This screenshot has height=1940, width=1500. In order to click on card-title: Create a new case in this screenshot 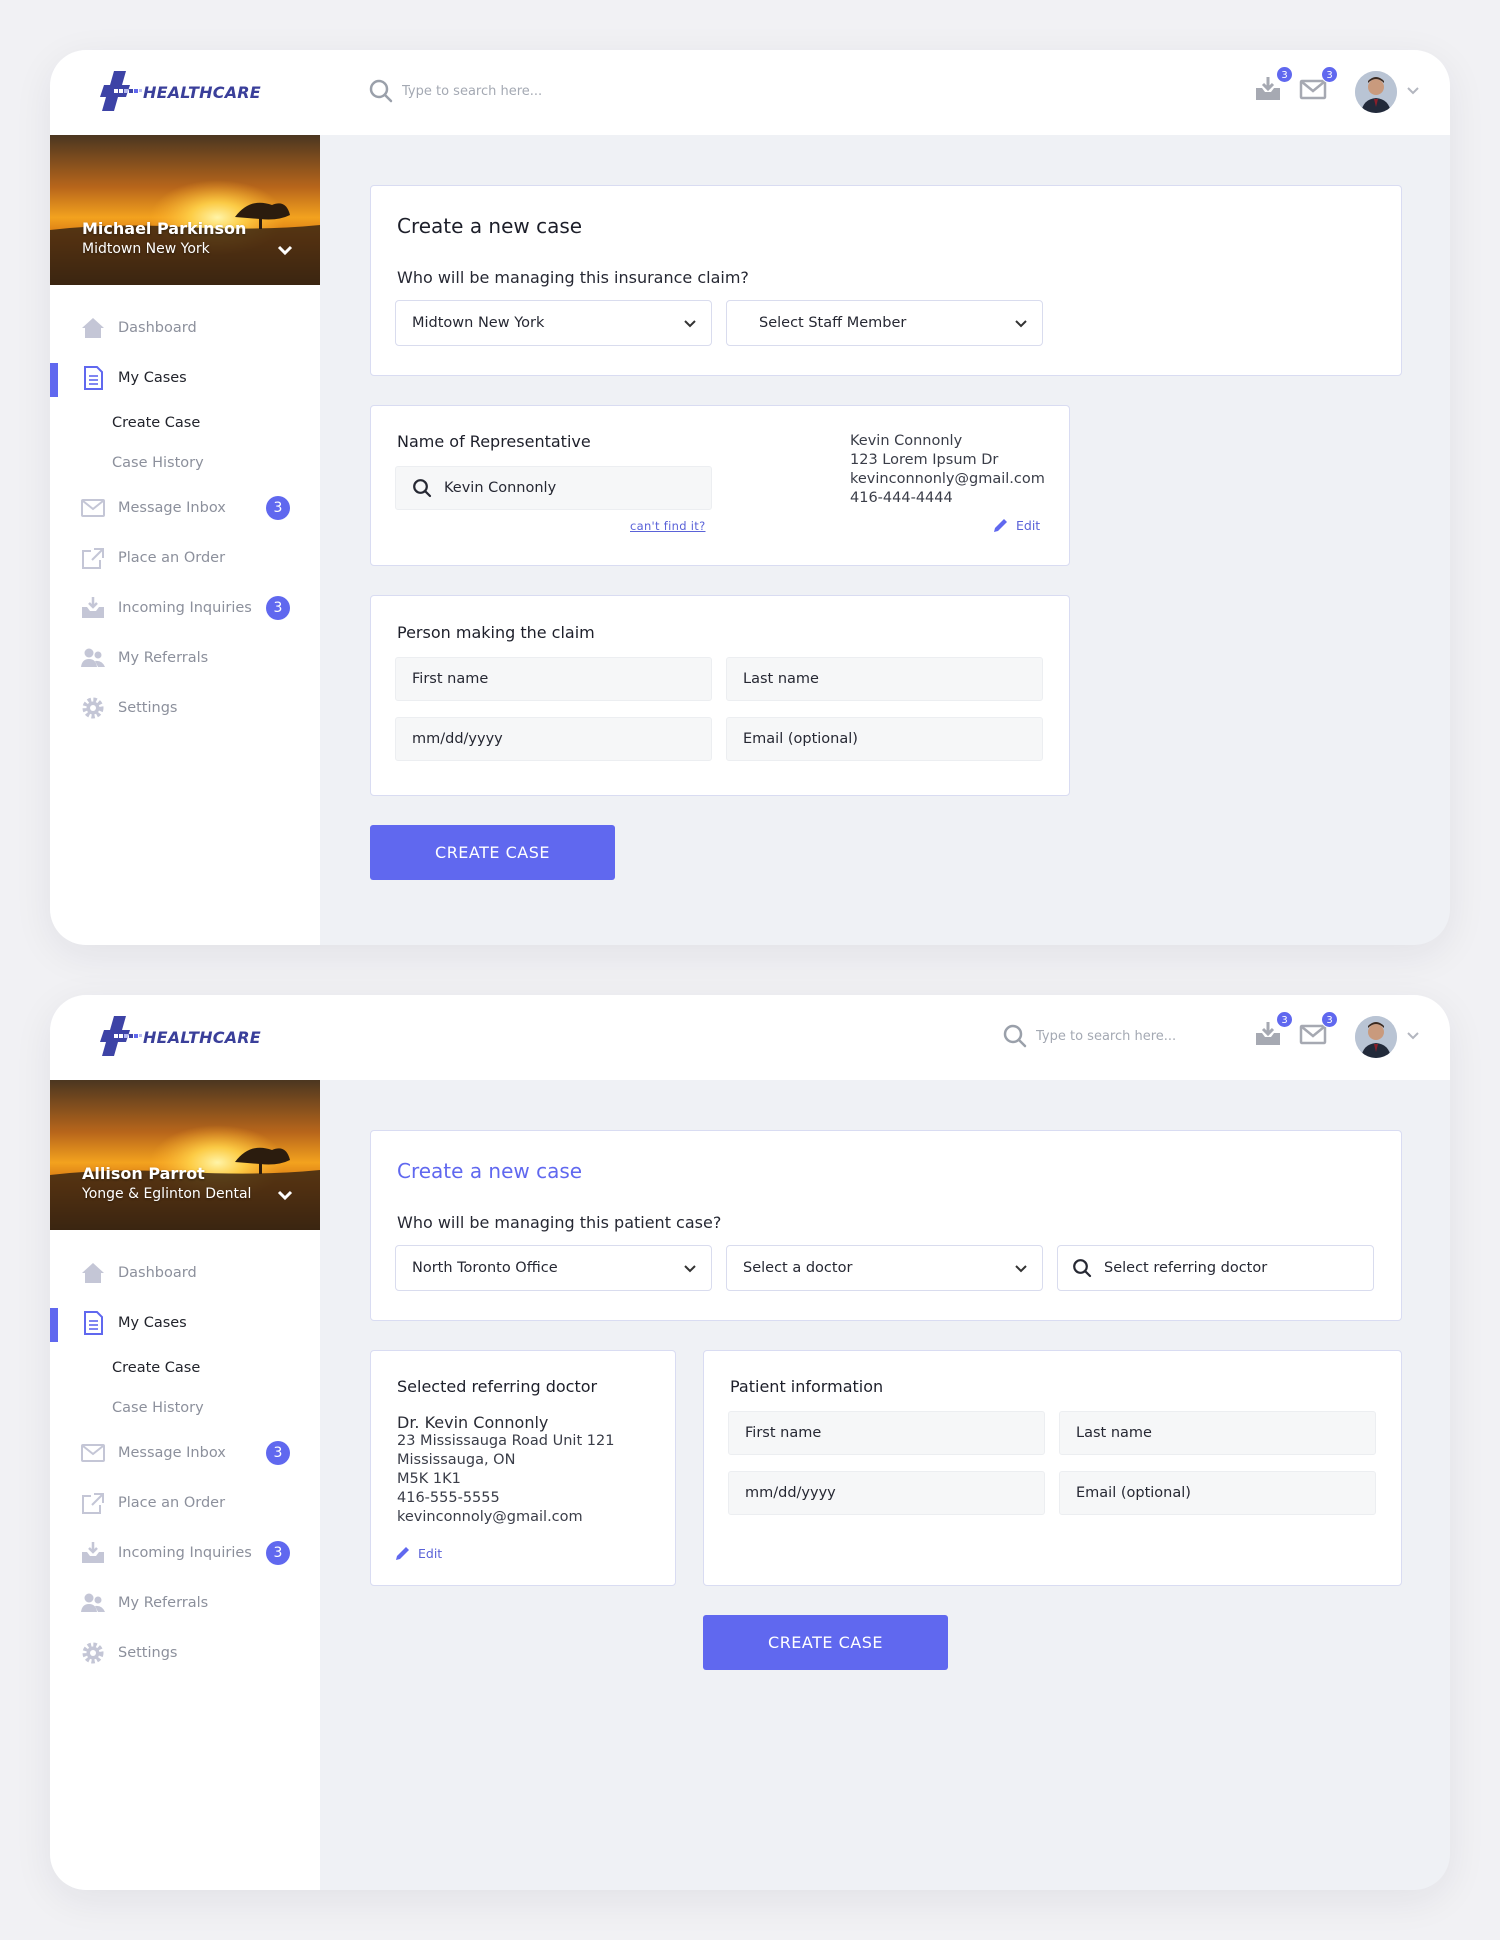, I will do `click(490, 1171)`.